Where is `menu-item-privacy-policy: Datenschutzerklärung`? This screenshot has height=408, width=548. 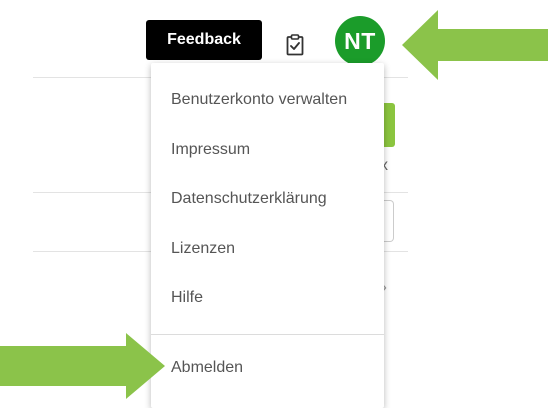 menu-item-privacy-policy: Datenschutzerklärung is located at coordinates (267, 199).